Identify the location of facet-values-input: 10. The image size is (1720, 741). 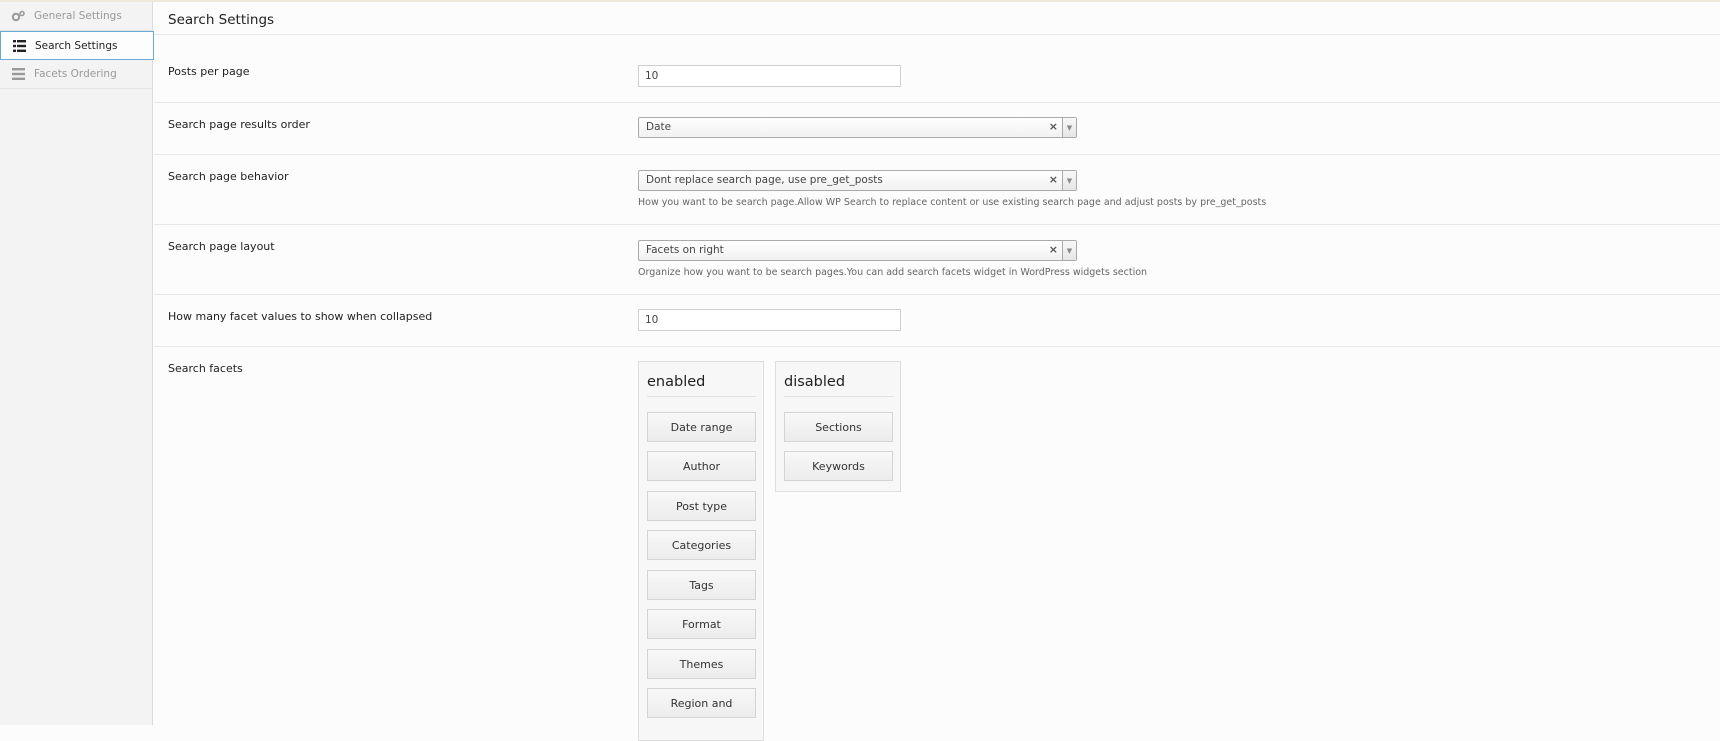
(769, 320).